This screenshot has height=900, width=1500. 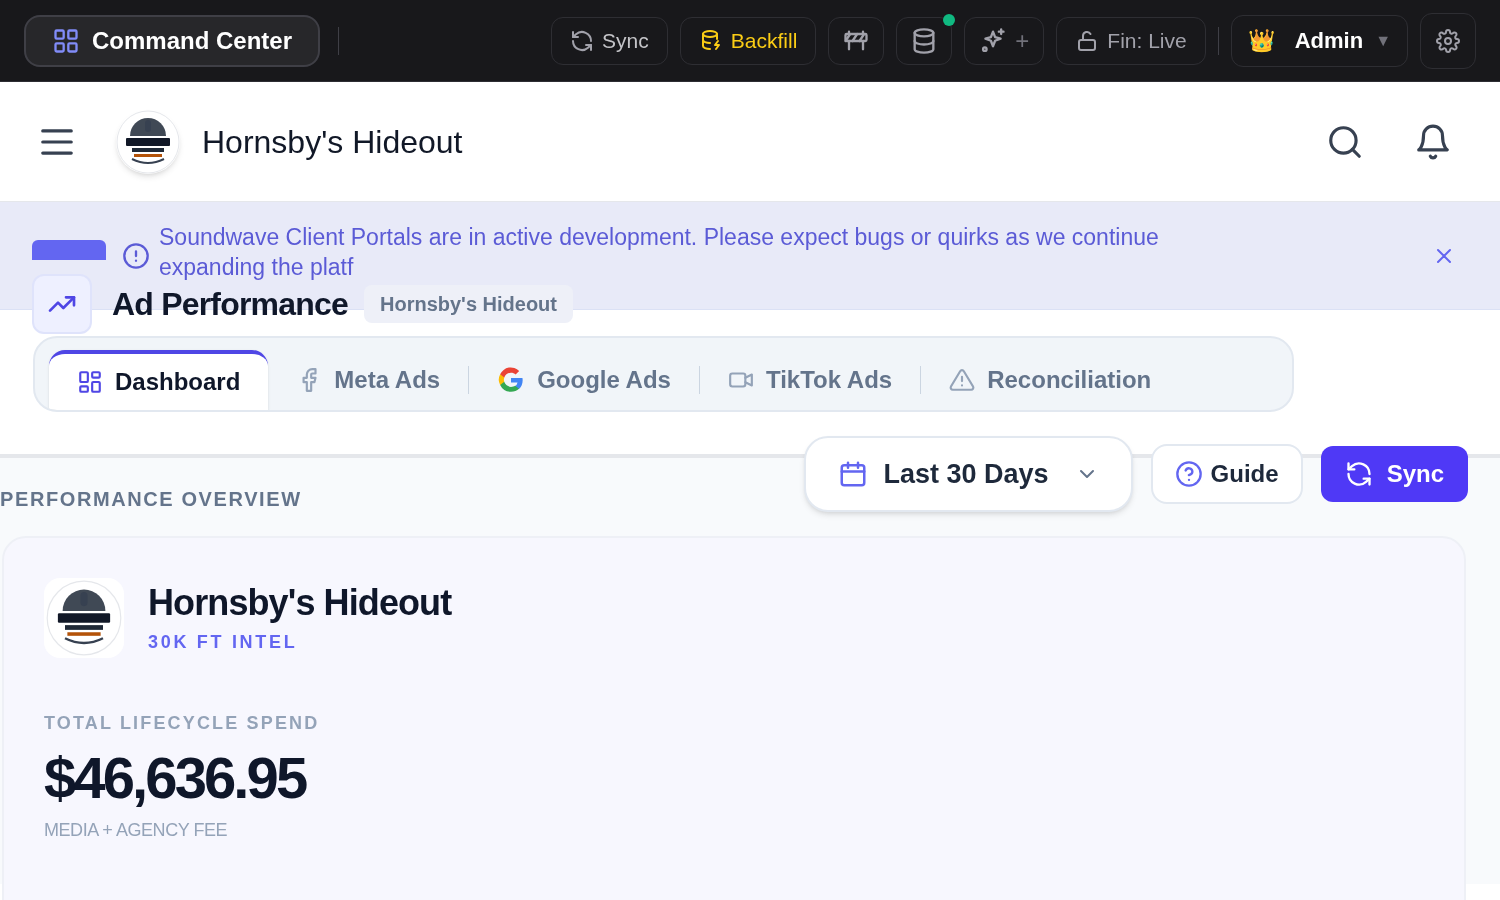 I want to click on metric-value: $46,636.95, so click(x=175, y=778).